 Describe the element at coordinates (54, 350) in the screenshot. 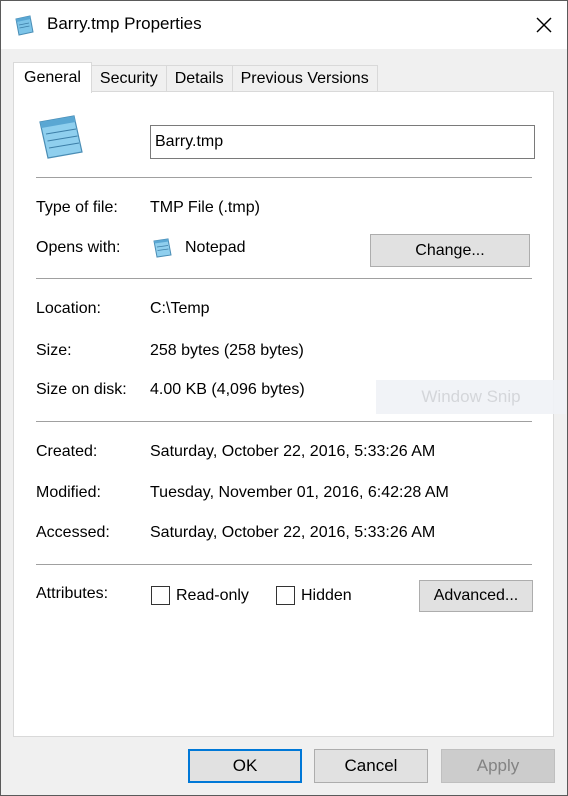

I see `size-label: Size:` at that location.